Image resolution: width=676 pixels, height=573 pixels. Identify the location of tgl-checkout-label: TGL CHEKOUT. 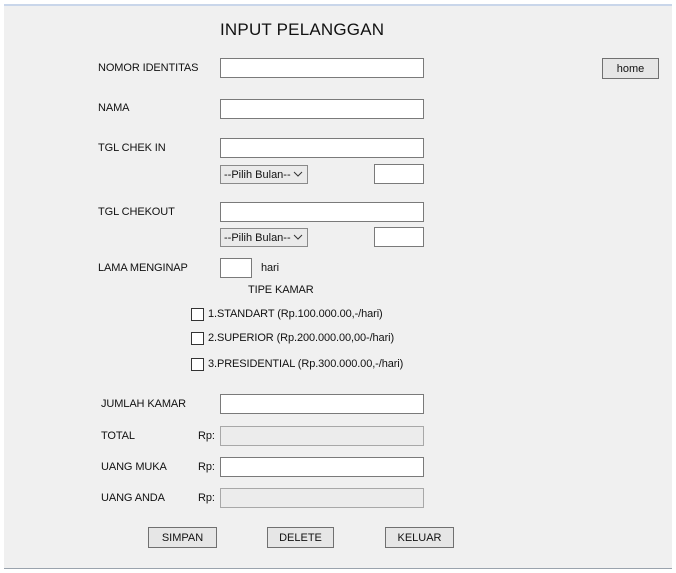
(136, 212).